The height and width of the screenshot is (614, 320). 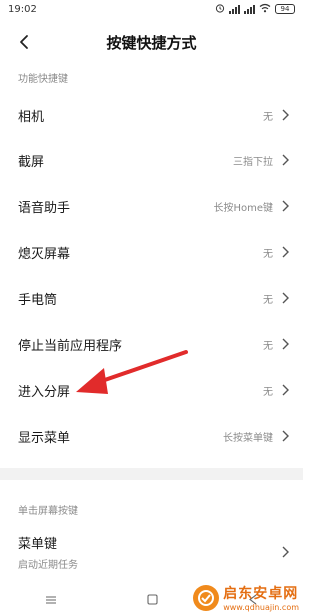 I want to click on row-camera: 相机 无, so click(x=151, y=115).